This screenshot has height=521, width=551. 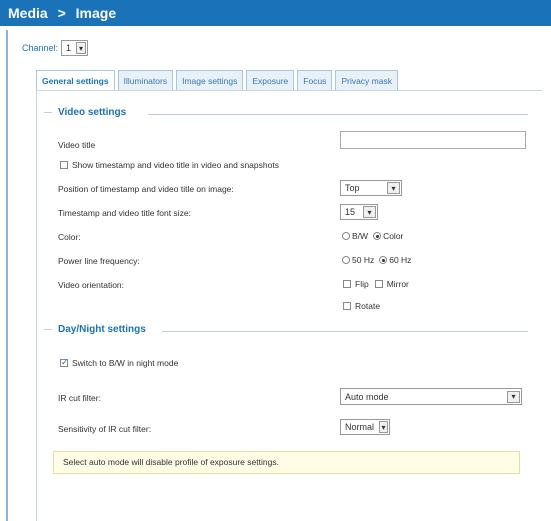 What do you see at coordinates (367, 396) in the screenshot?
I see `ir-cut-value: Auto mode` at bounding box center [367, 396].